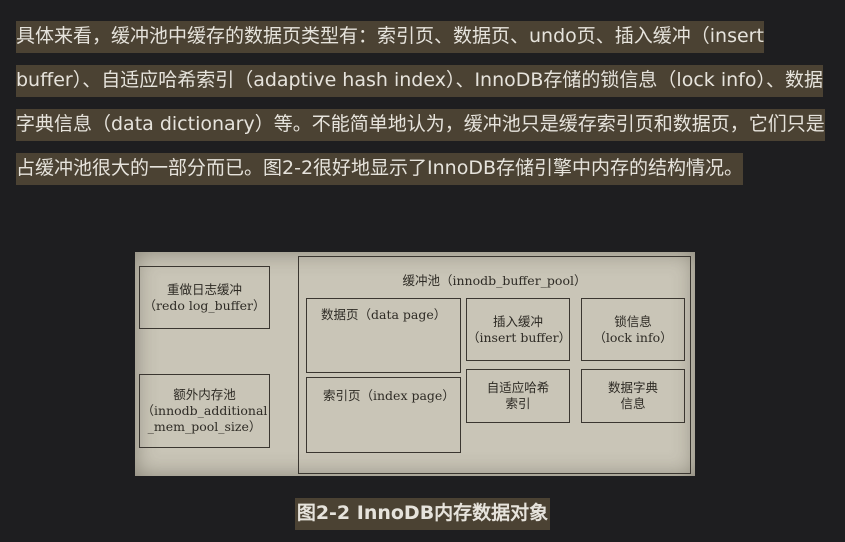 This screenshot has height=542, width=845. Describe the element at coordinates (204, 426) in the screenshot. I see `additional-mem-pool-sub2: _mem_pool_size）` at that location.